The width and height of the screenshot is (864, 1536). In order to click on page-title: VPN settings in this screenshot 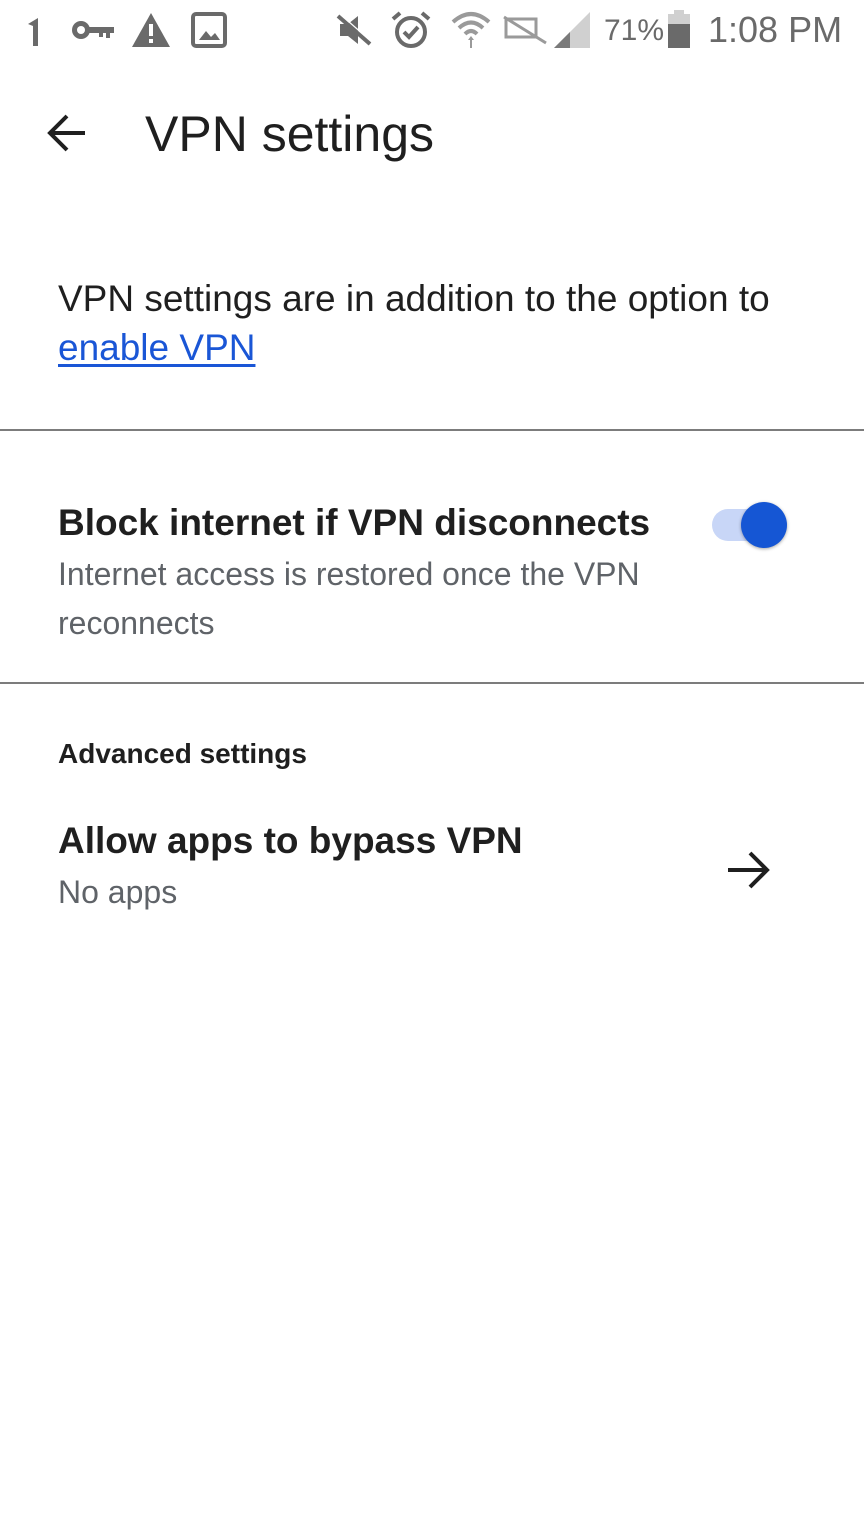, I will do `click(290, 134)`.